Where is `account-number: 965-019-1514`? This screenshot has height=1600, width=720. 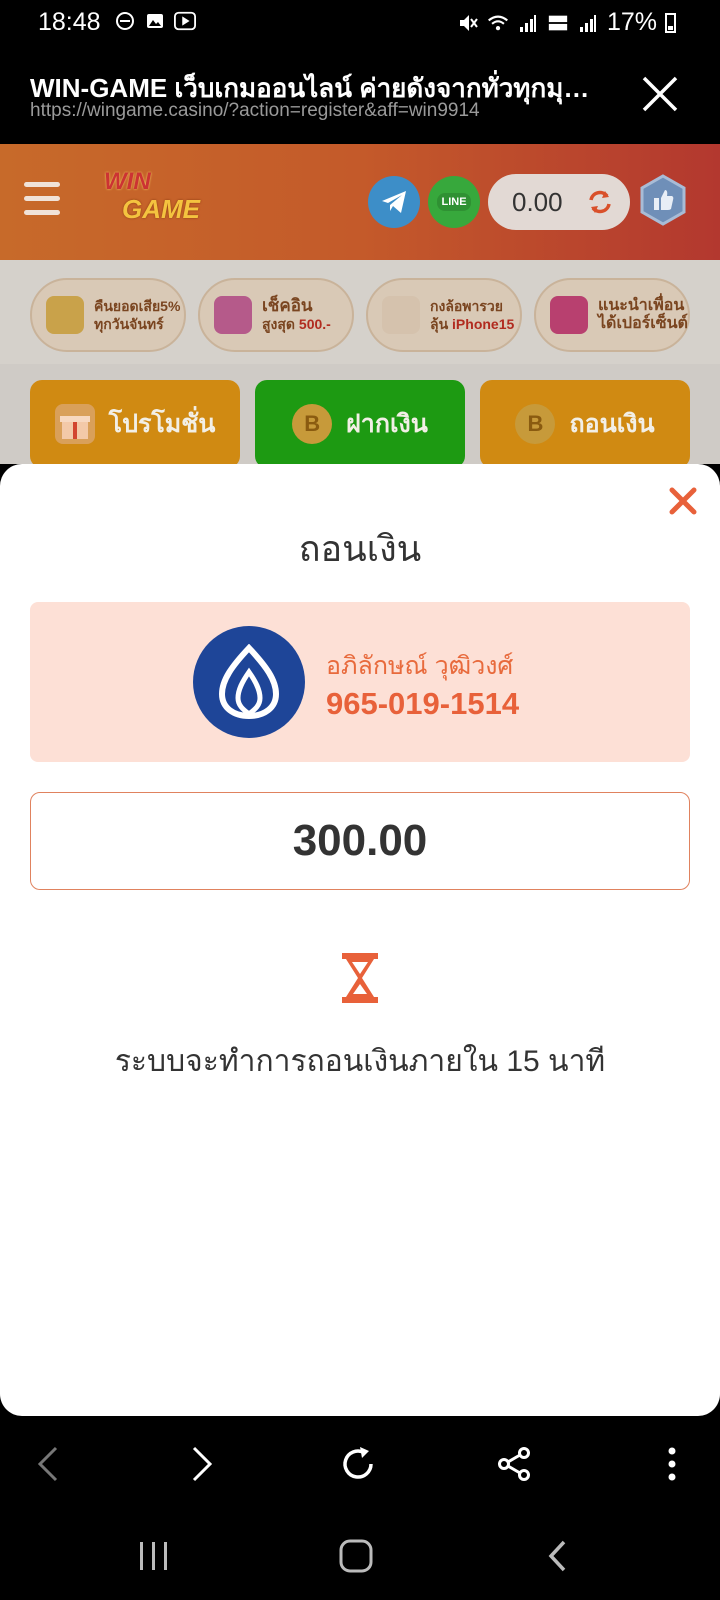
account-number: 965-019-1514 is located at coordinates (423, 703).